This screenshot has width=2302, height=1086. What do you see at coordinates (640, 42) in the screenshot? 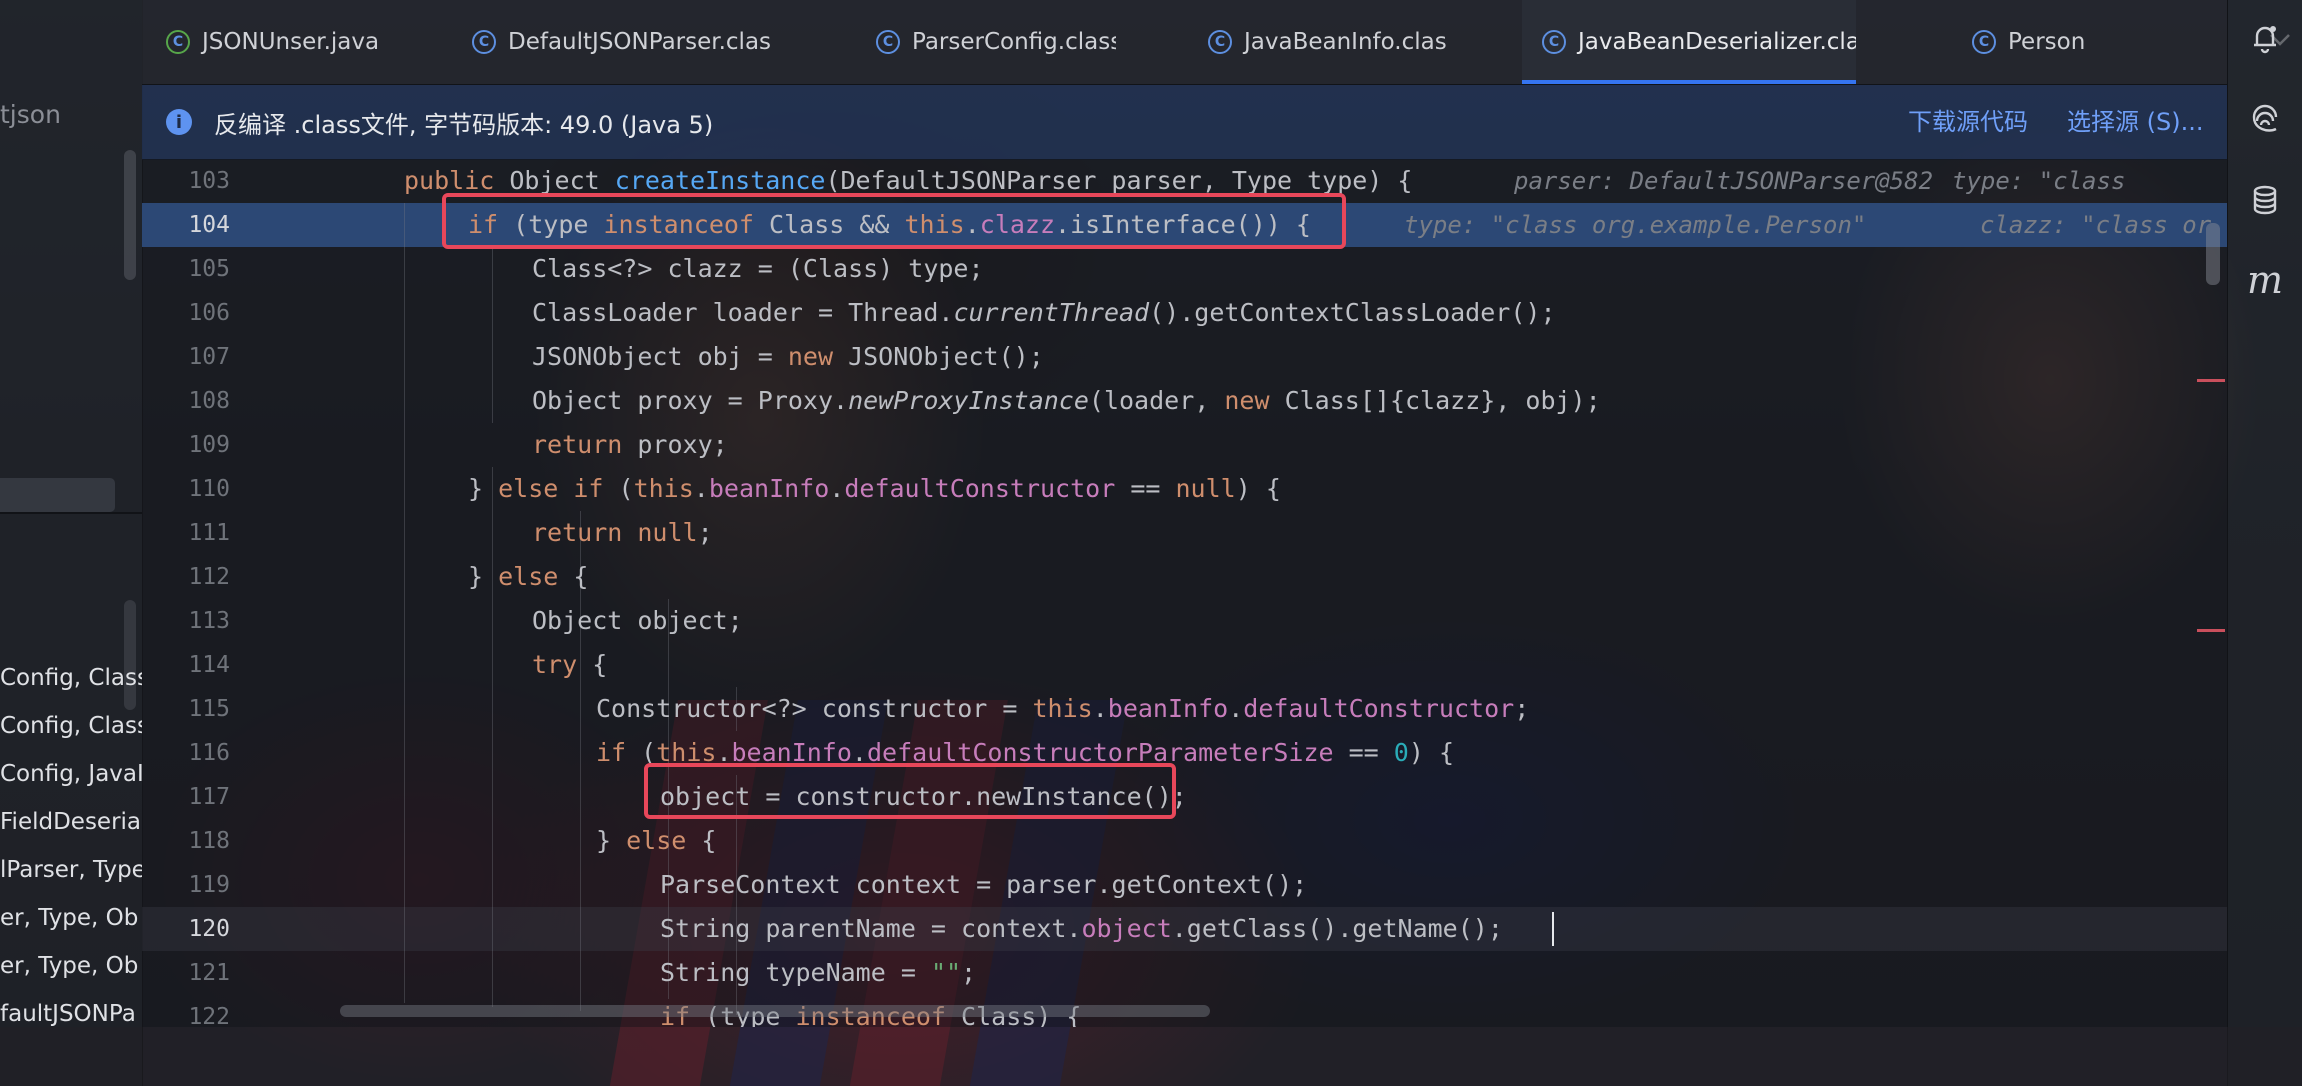
I see `tab-label: DefaultJSONParser.class` at bounding box center [640, 42].